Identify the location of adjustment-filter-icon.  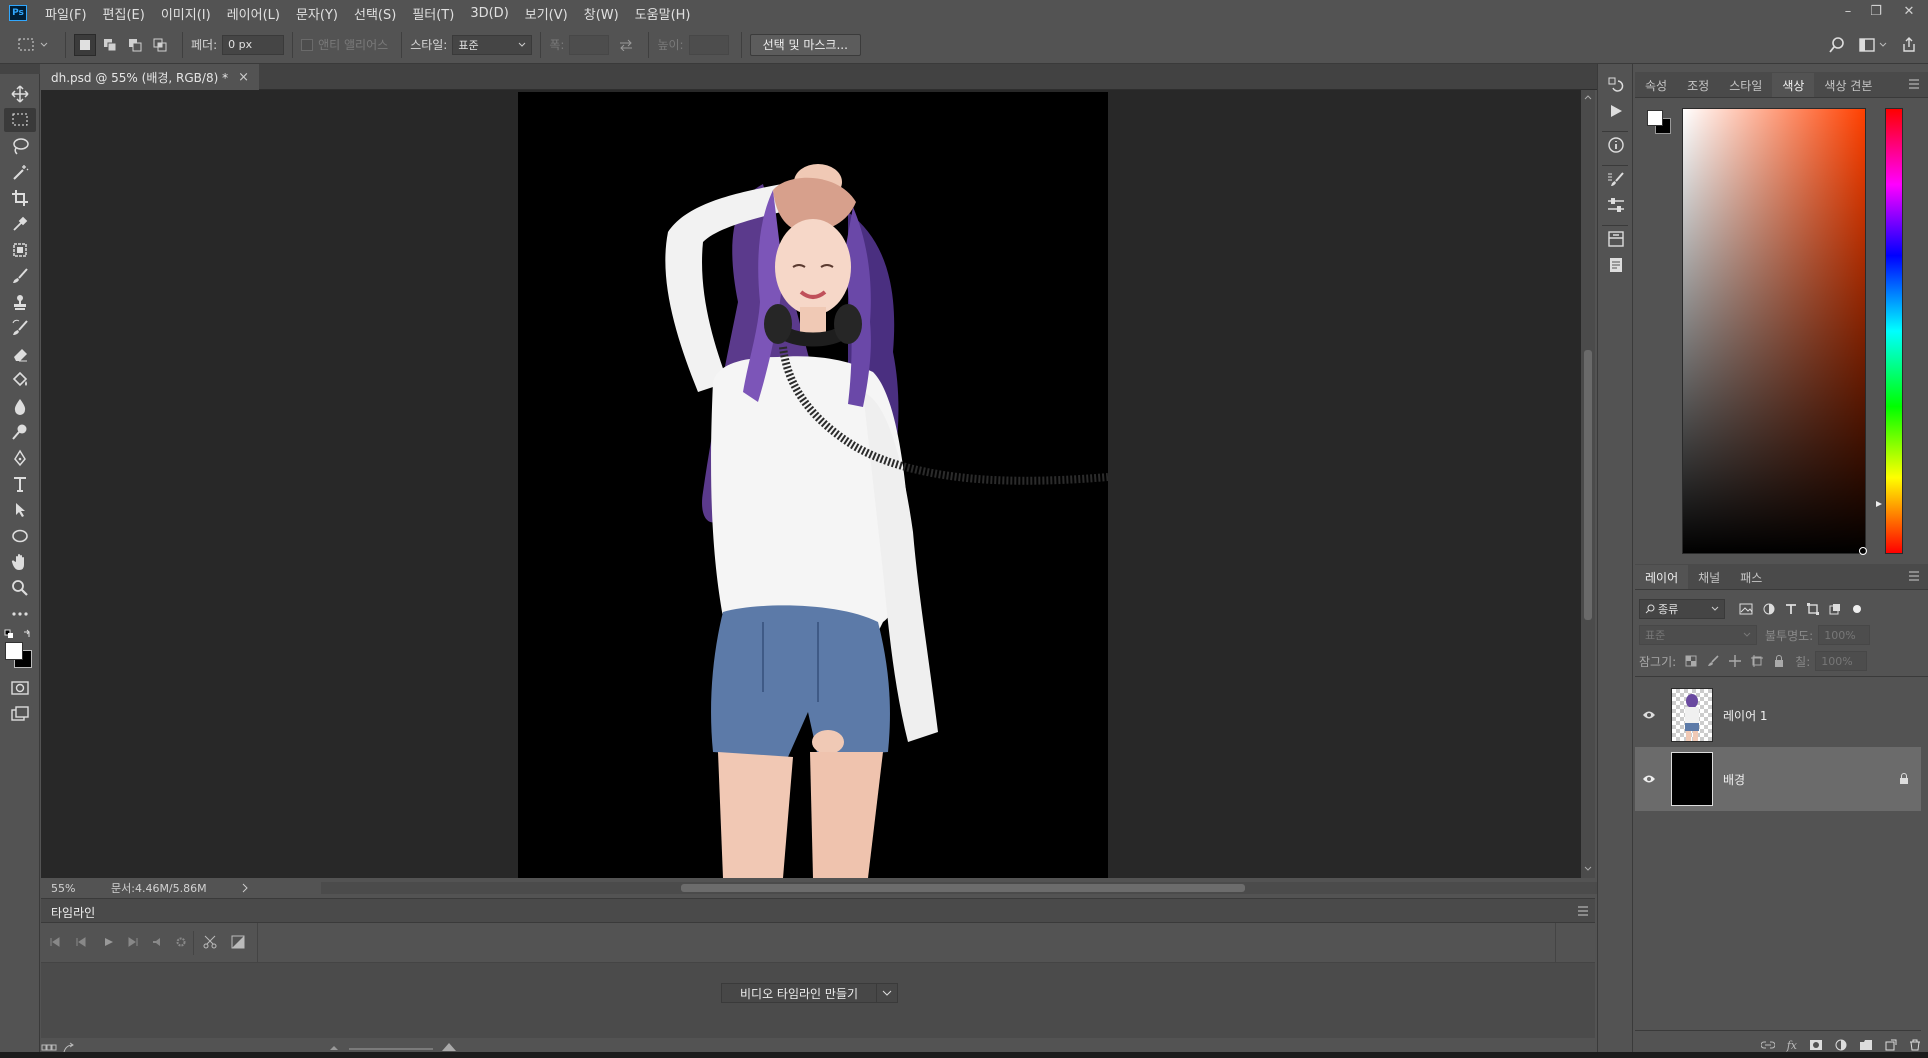
(1769, 609).